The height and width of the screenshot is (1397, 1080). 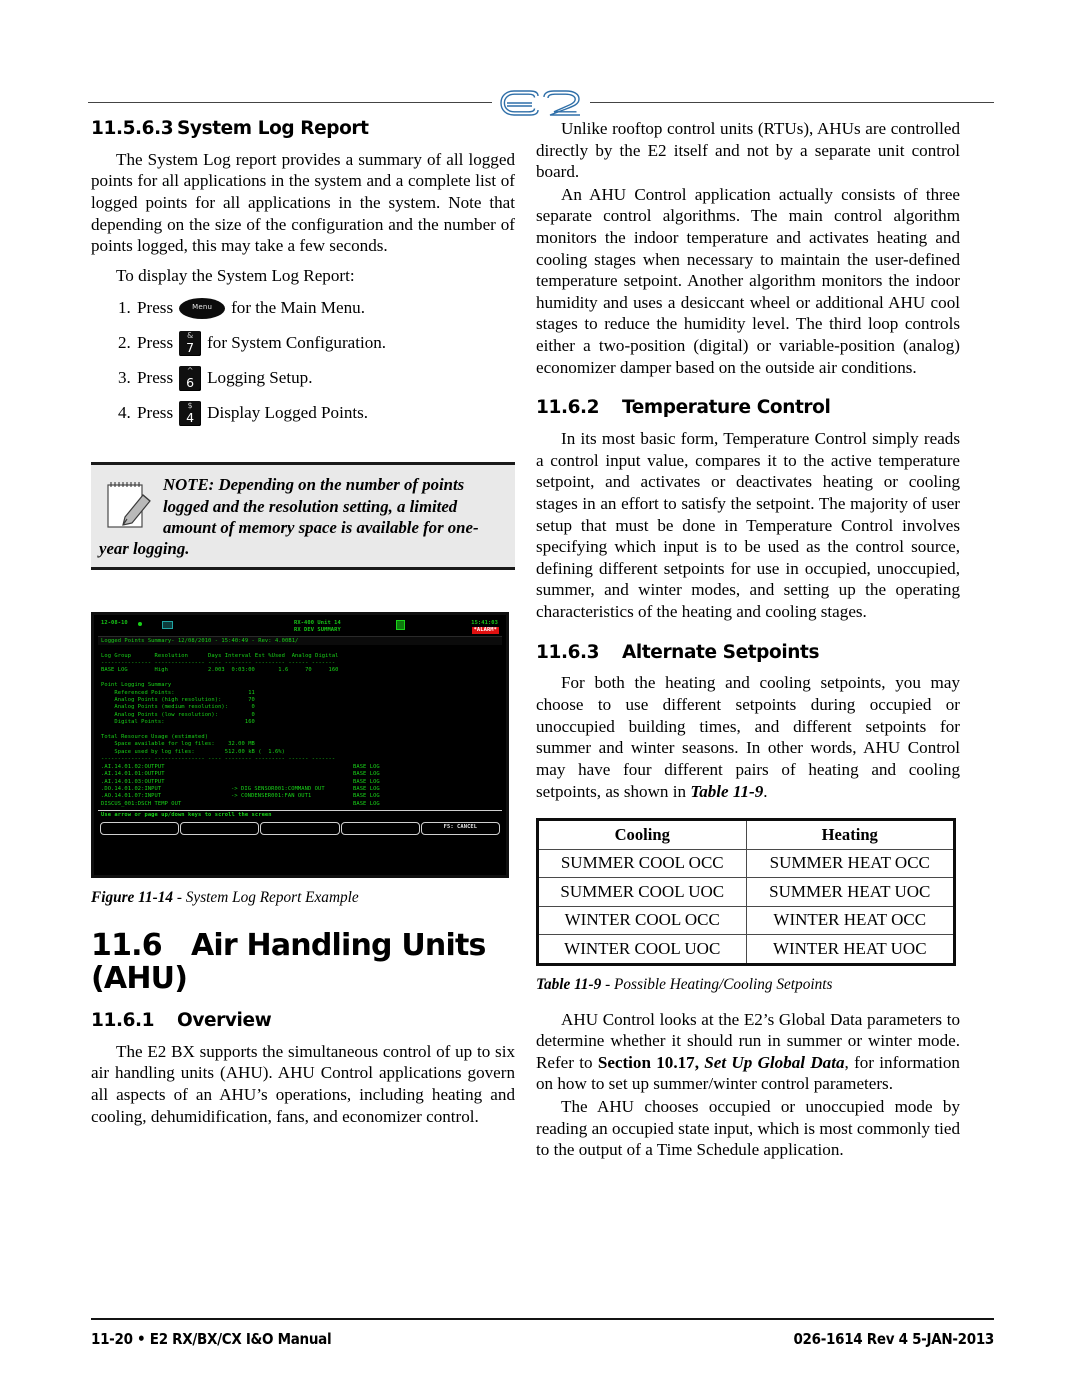 I want to click on point-link: -> CONDENSER001:FAN OUT1, so click(x=271, y=796).